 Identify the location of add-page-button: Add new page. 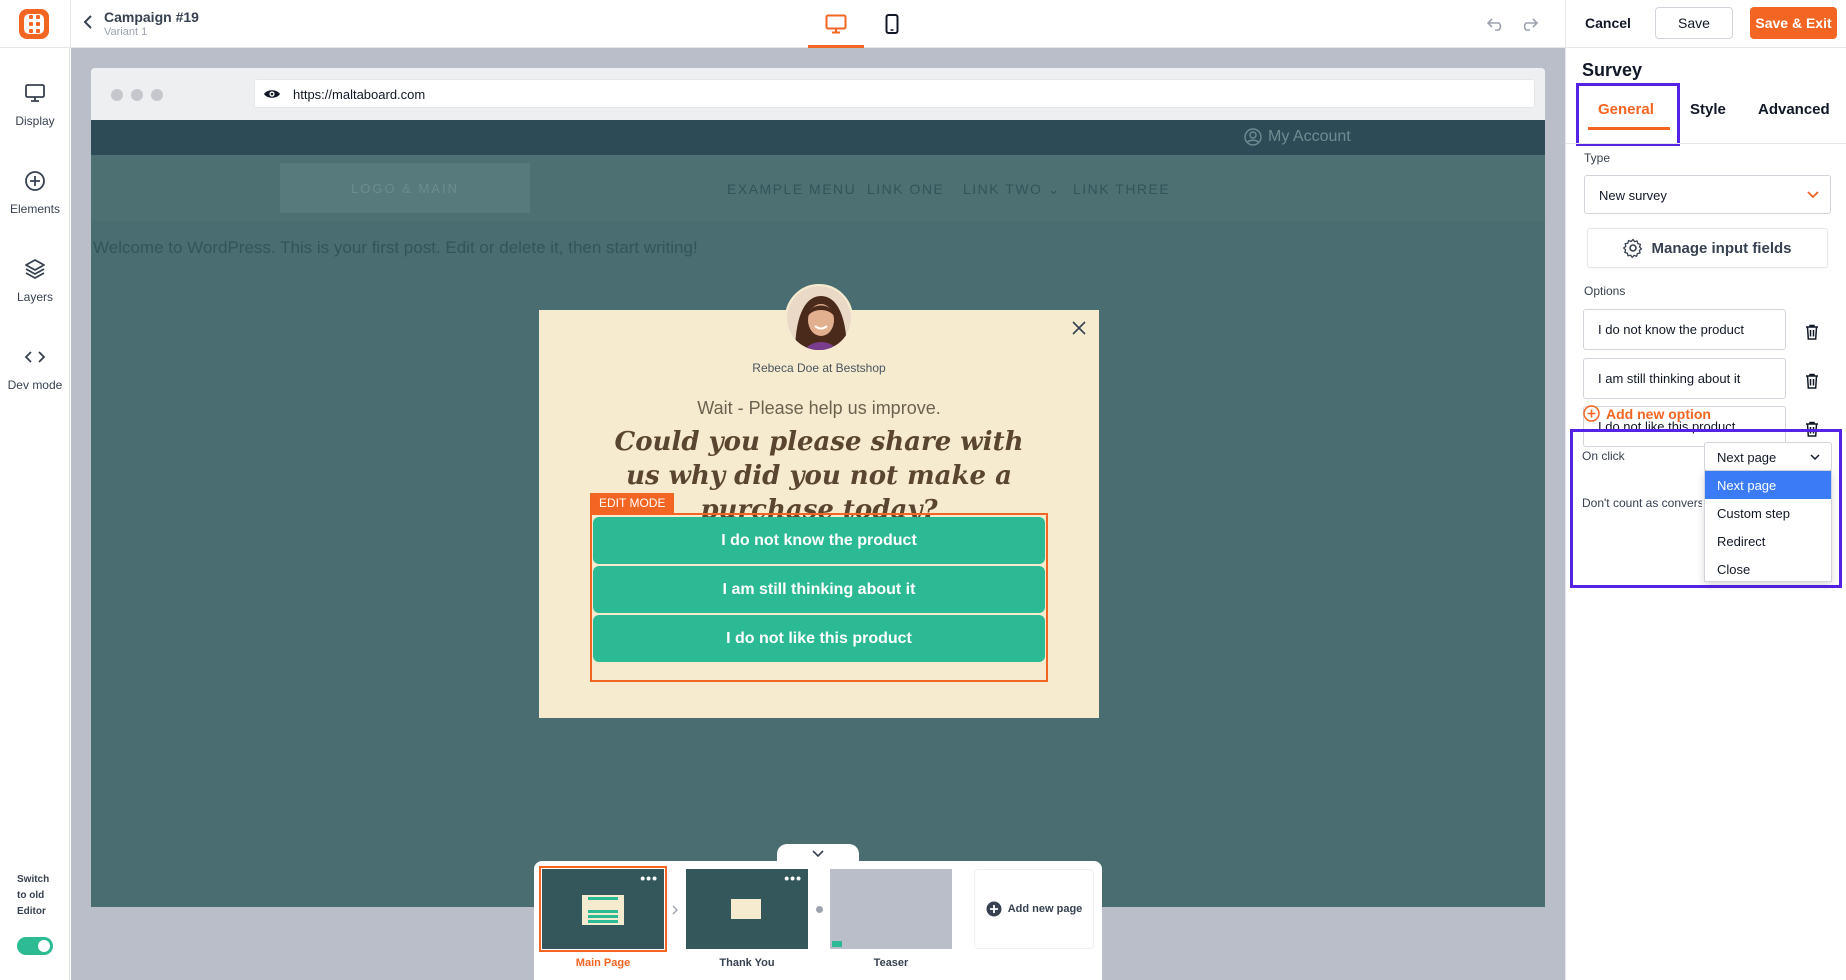
(1034, 909).